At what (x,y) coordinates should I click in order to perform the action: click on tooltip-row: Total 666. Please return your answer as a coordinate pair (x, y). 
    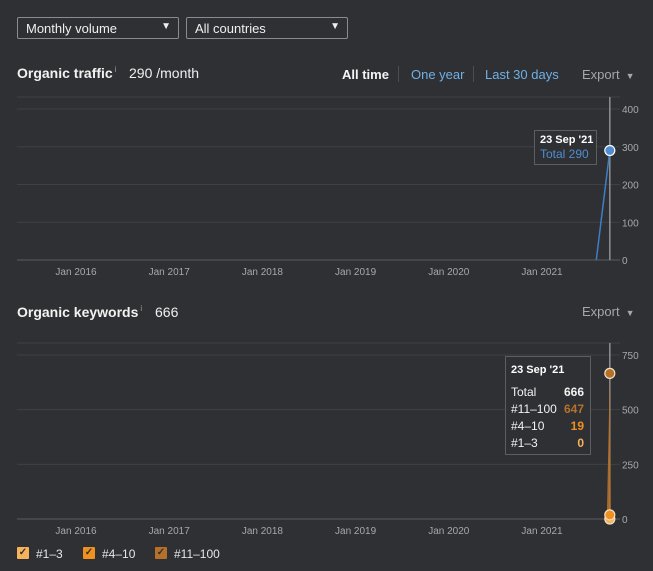
    Looking at the image, I should click on (550, 393).